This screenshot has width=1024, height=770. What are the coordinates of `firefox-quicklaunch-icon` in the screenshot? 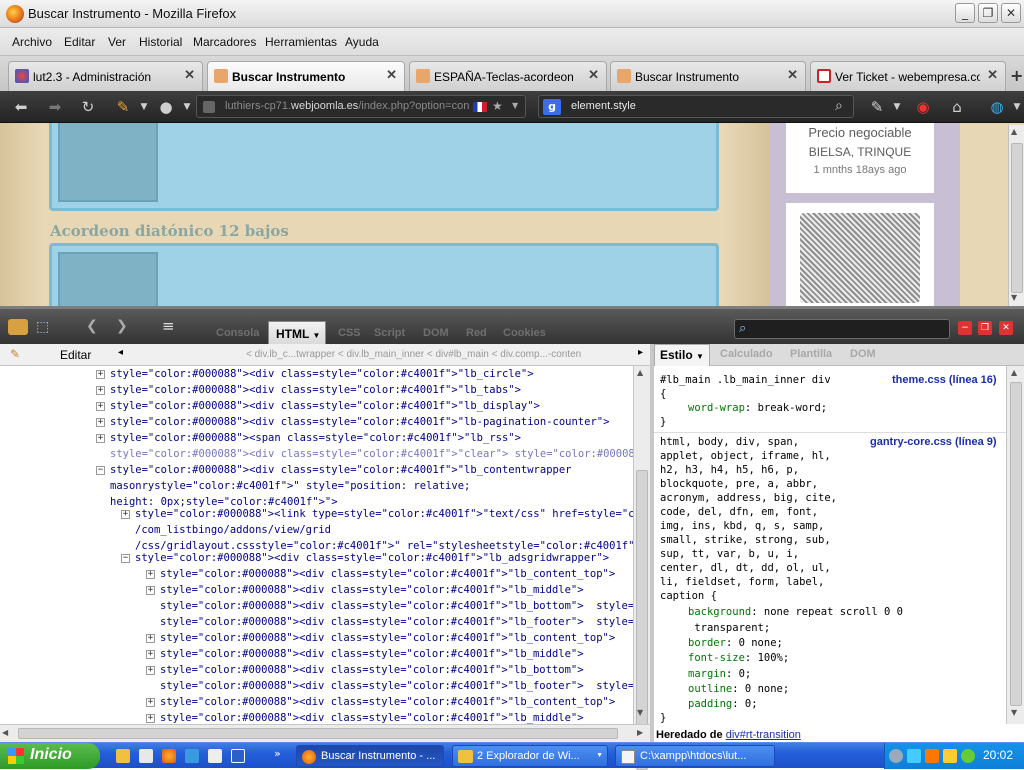 It's located at (169, 756).